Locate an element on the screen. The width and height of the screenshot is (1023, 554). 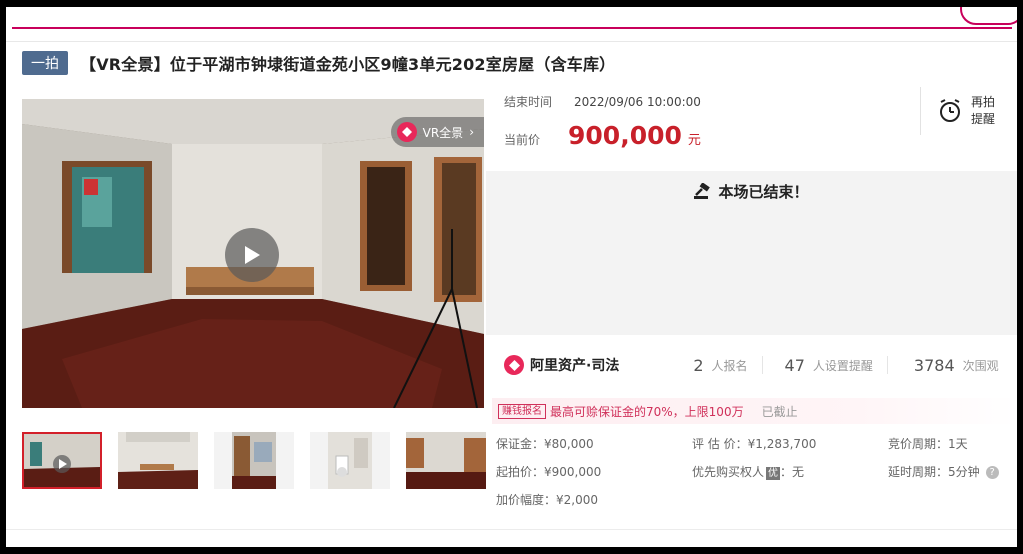
chevron-right-icon: › is located at coordinates (471, 132).